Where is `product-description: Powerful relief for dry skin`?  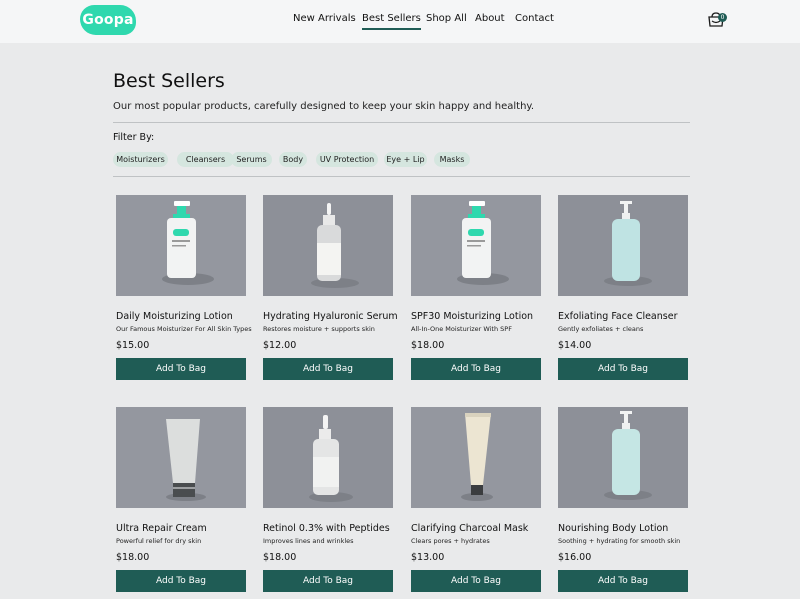 product-description: Powerful relief for dry skin is located at coordinates (159, 541).